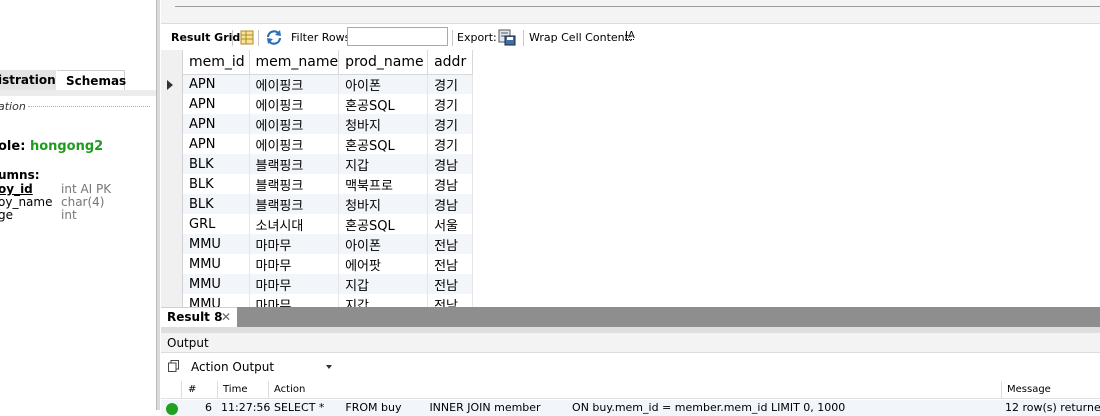  I want to click on column-item: oy_id int AI PK, so click(55, 189).